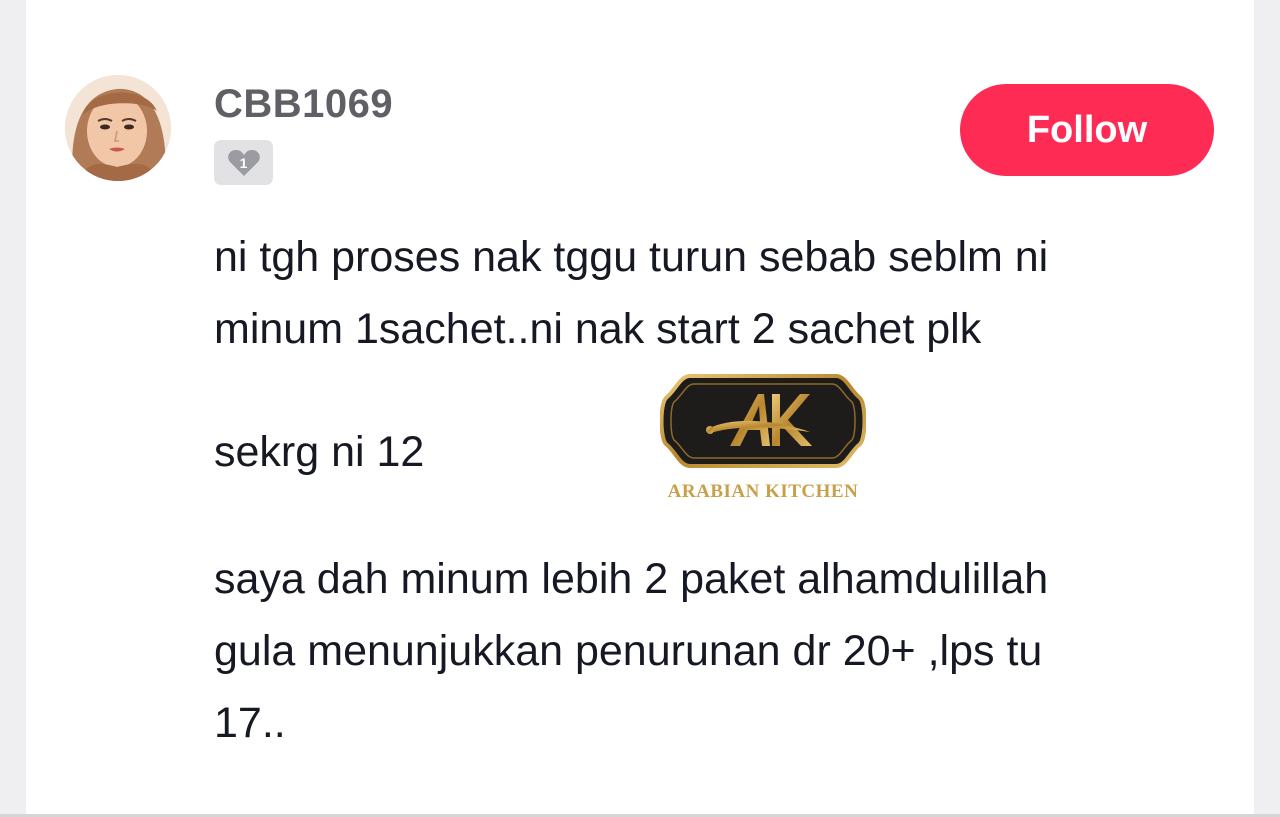 The width and height of the screenshot is (1280, 817). Describe the element at coordinates (303, 104) in the screenshot. I see `username: CBB1069` at that location.